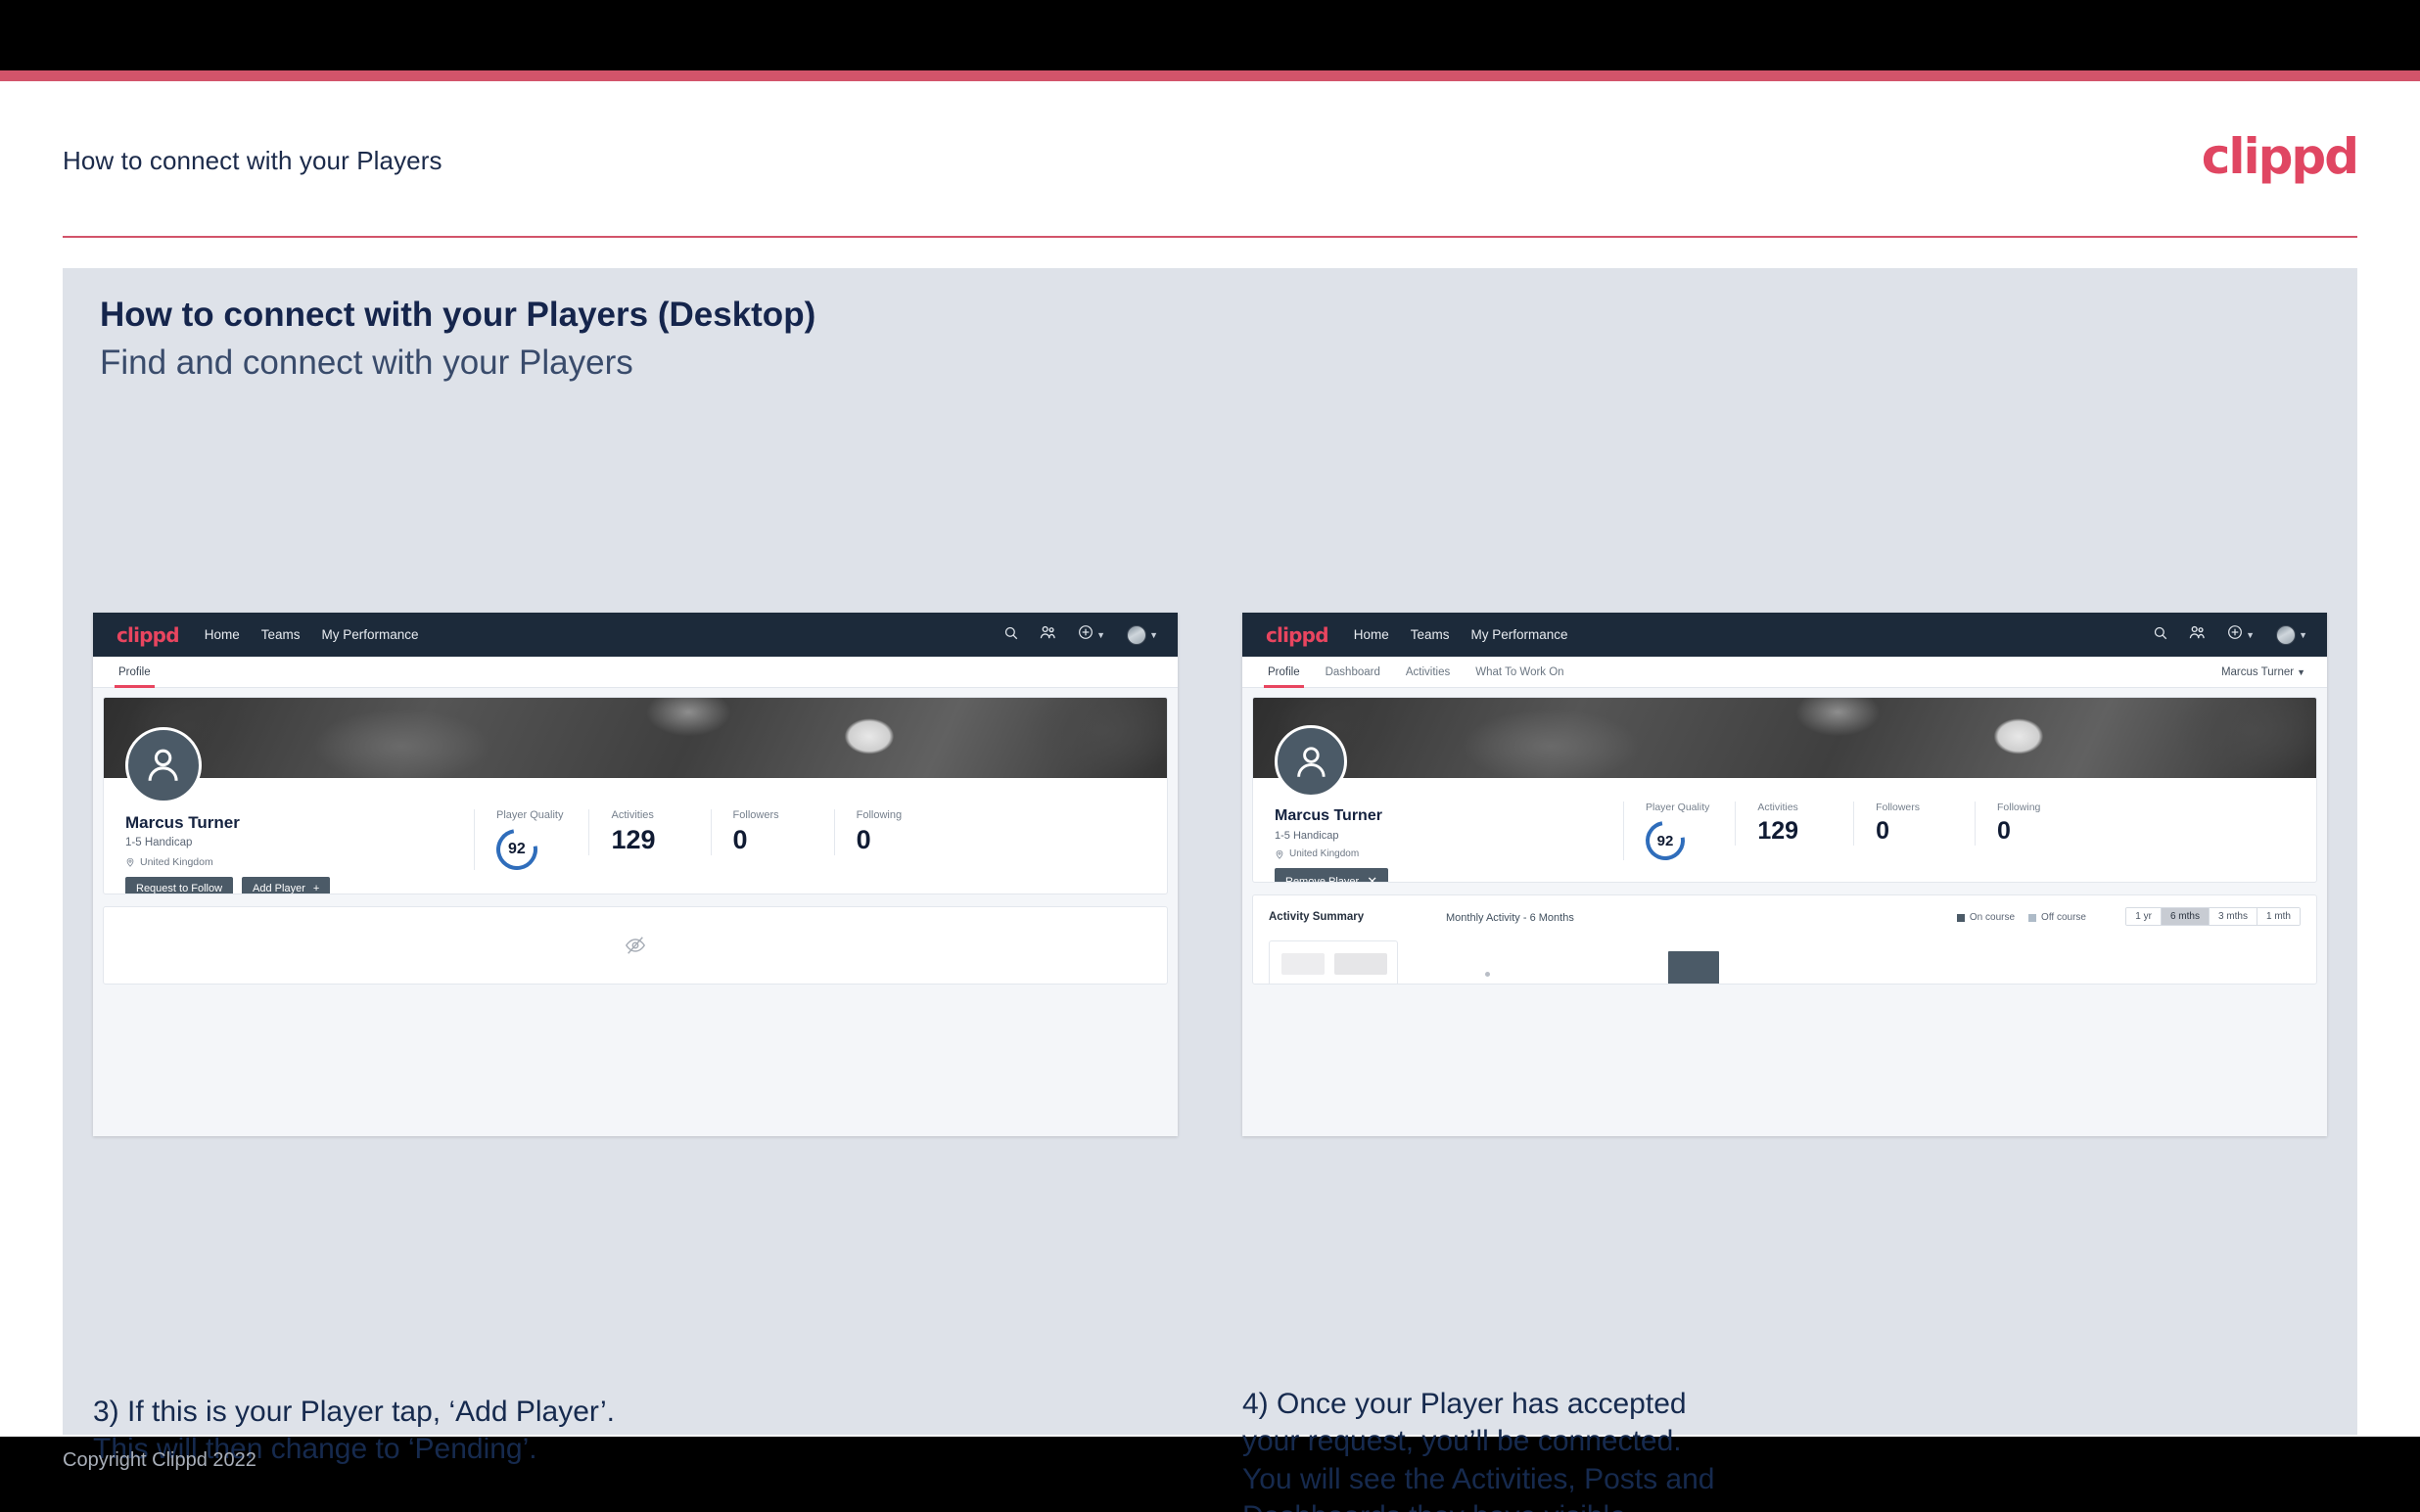  Describe the element at coordinates (176, 862) in the screenshot. I see `location-label: United Kingdom` at that location.